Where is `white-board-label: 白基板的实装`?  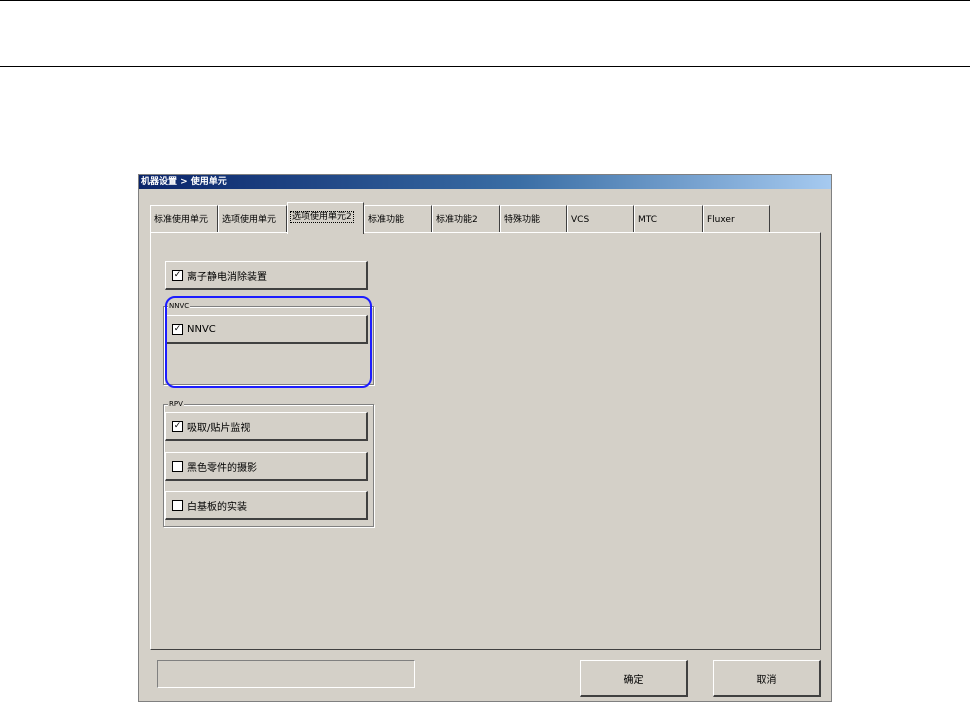
white-board-label: 白基板的实装 is located at coordinates (217, 507).